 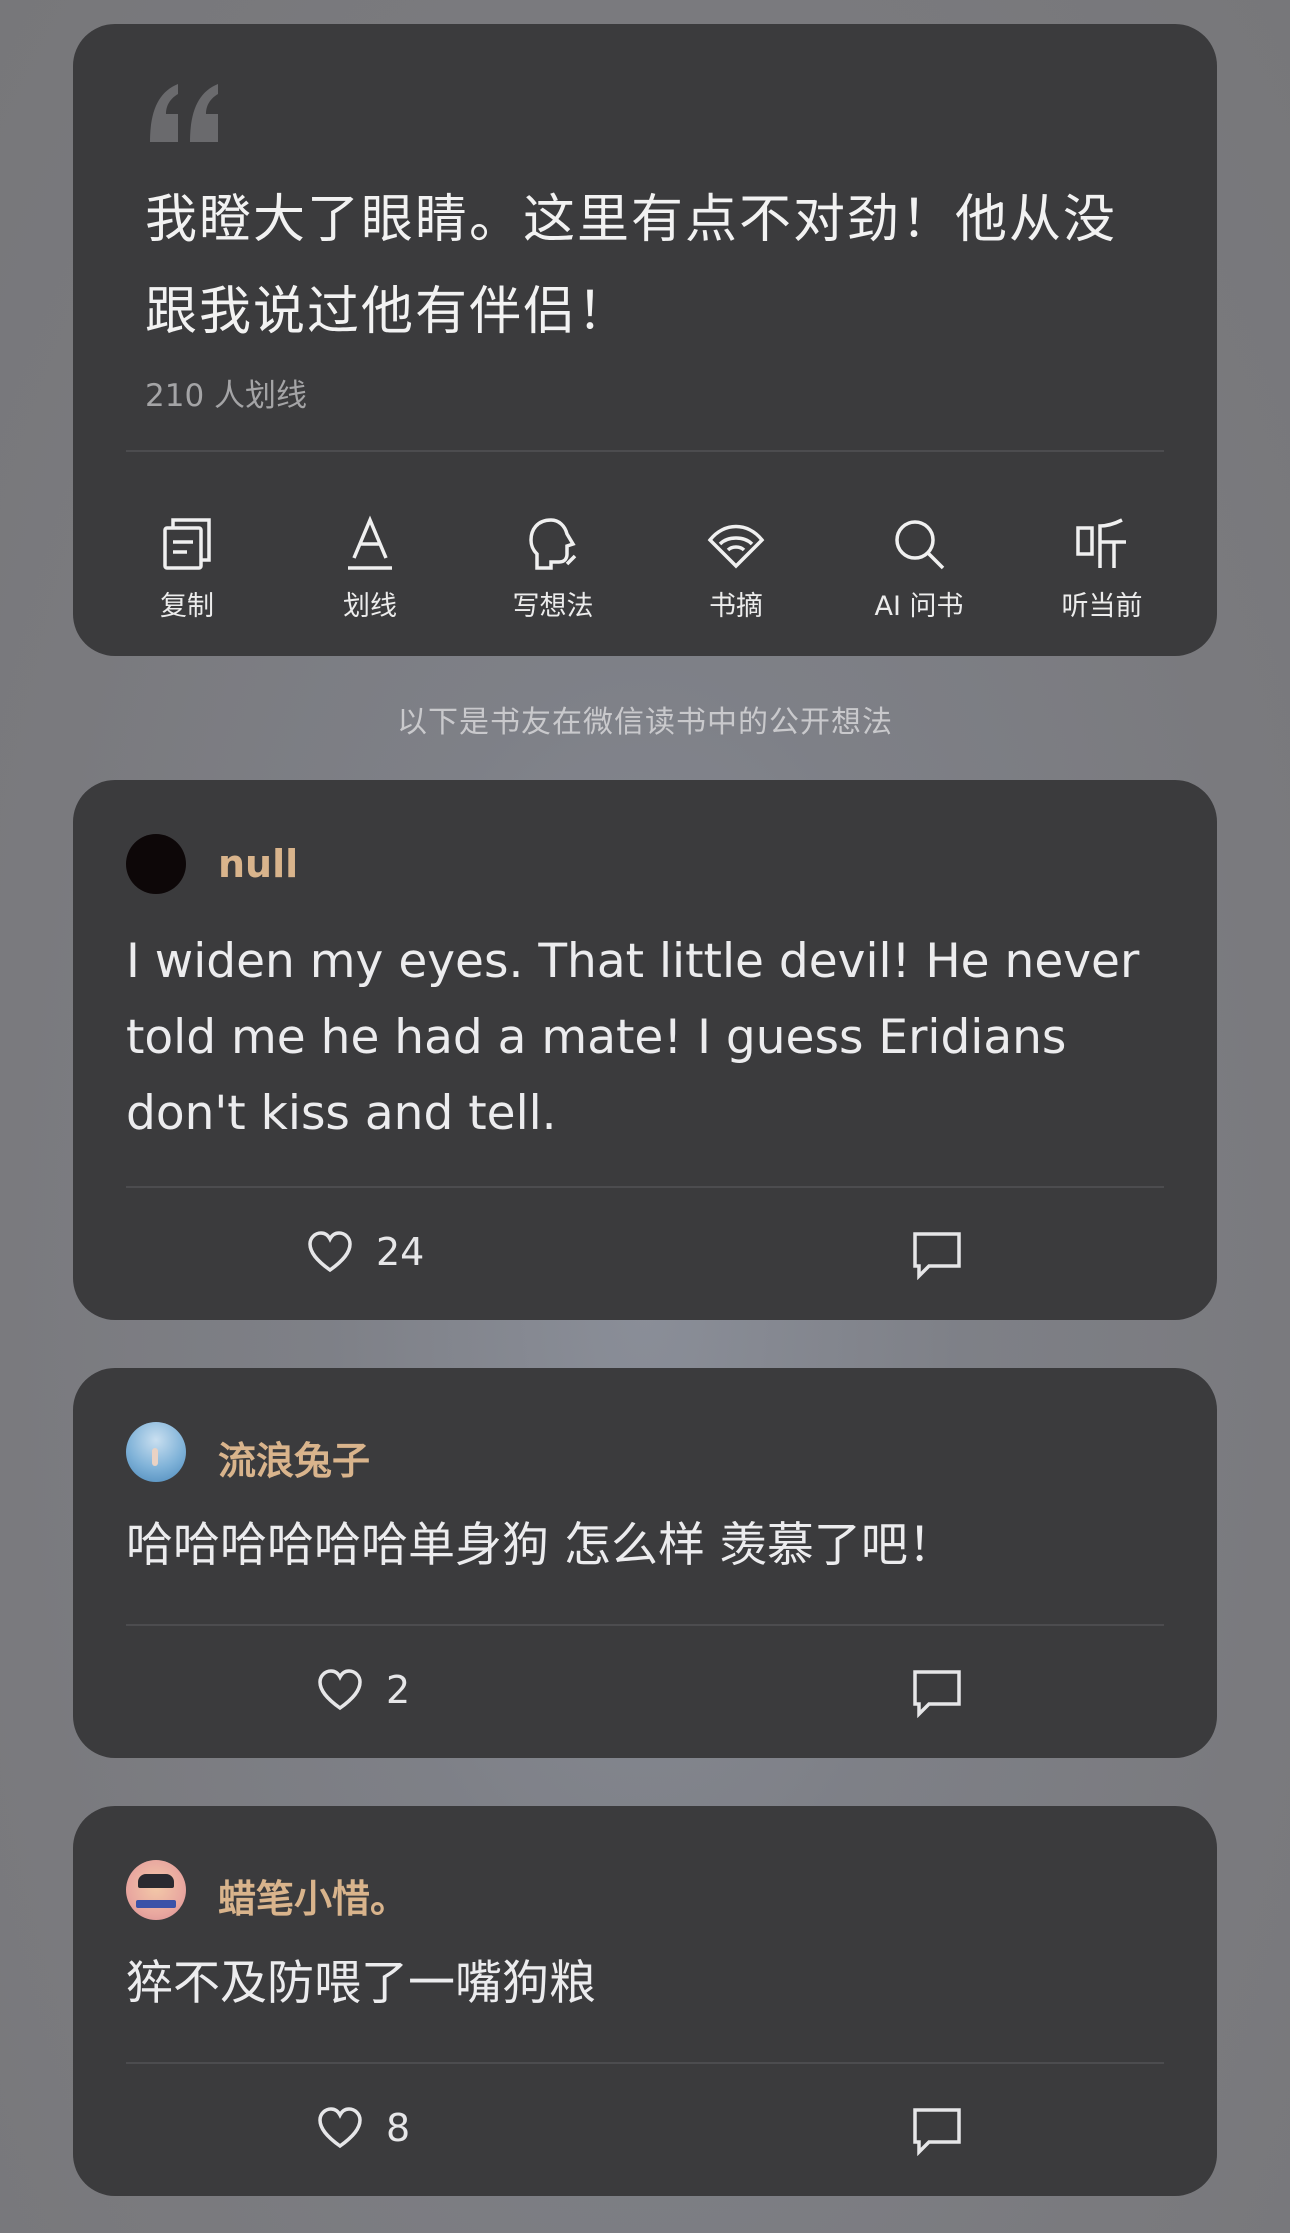 What do you see at coordinates (294, 1457) in the screenshot?
I see `username: 流浪兔子` at bounding box center [294, 1457].